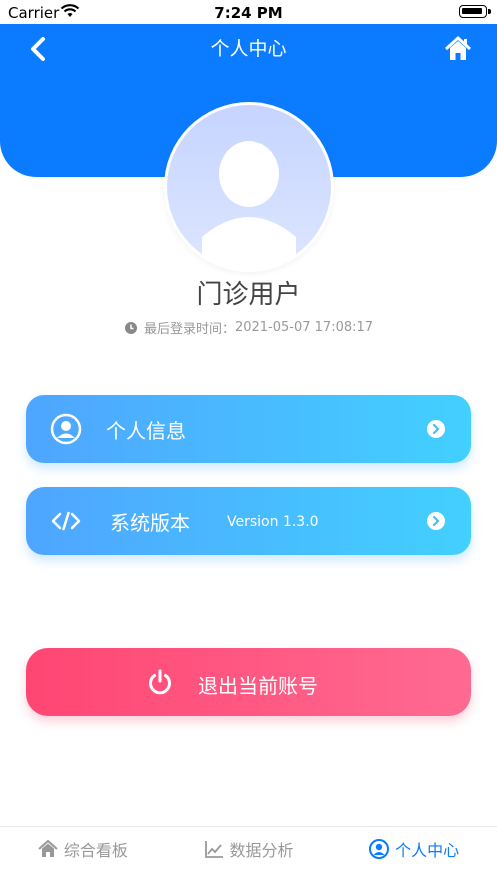  I want to click on logout-button: 退出当前账号, so click(248, 682).